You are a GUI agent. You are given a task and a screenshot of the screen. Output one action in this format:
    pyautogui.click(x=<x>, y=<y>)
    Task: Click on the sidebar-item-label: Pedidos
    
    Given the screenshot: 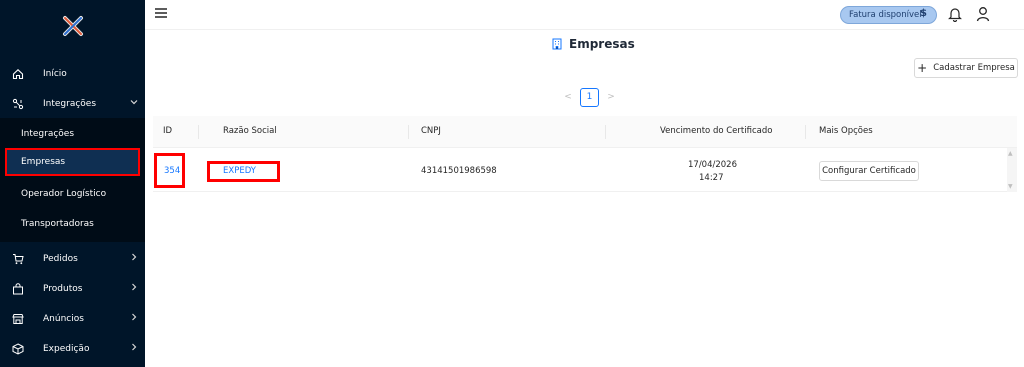 What is the action you would take?
    pyautogui.click(x=60, y=259)
    